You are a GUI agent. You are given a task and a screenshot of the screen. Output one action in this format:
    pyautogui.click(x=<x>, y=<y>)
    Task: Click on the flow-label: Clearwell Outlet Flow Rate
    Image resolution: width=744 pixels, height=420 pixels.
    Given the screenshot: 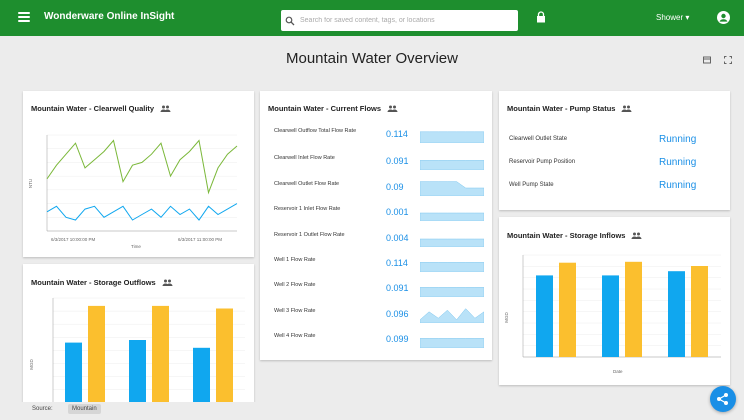 What is the action you would take?
    pyautogui.click(x=307, y=184)
    